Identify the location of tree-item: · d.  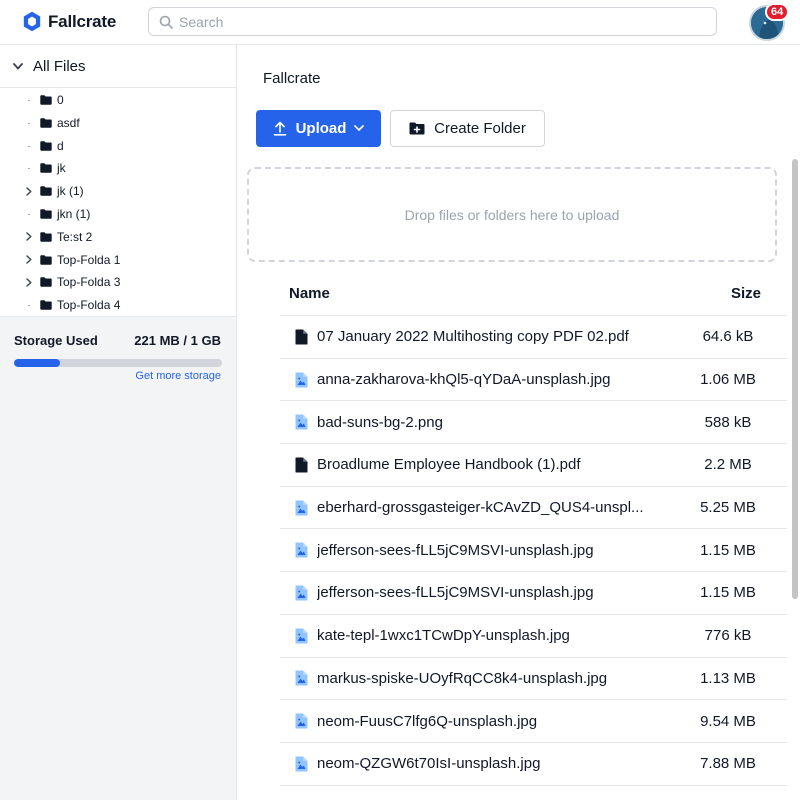
(44, 146).